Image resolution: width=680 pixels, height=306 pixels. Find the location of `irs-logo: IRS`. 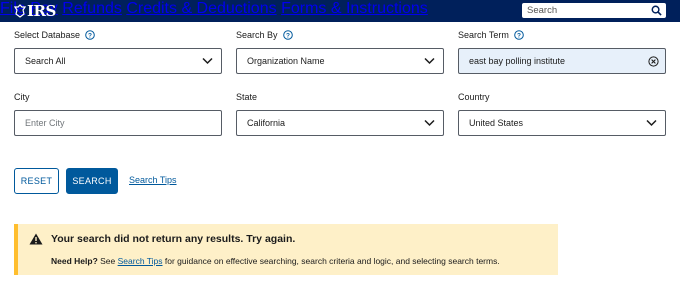

irs-logo: IRS is located at coordinates (35, 11).